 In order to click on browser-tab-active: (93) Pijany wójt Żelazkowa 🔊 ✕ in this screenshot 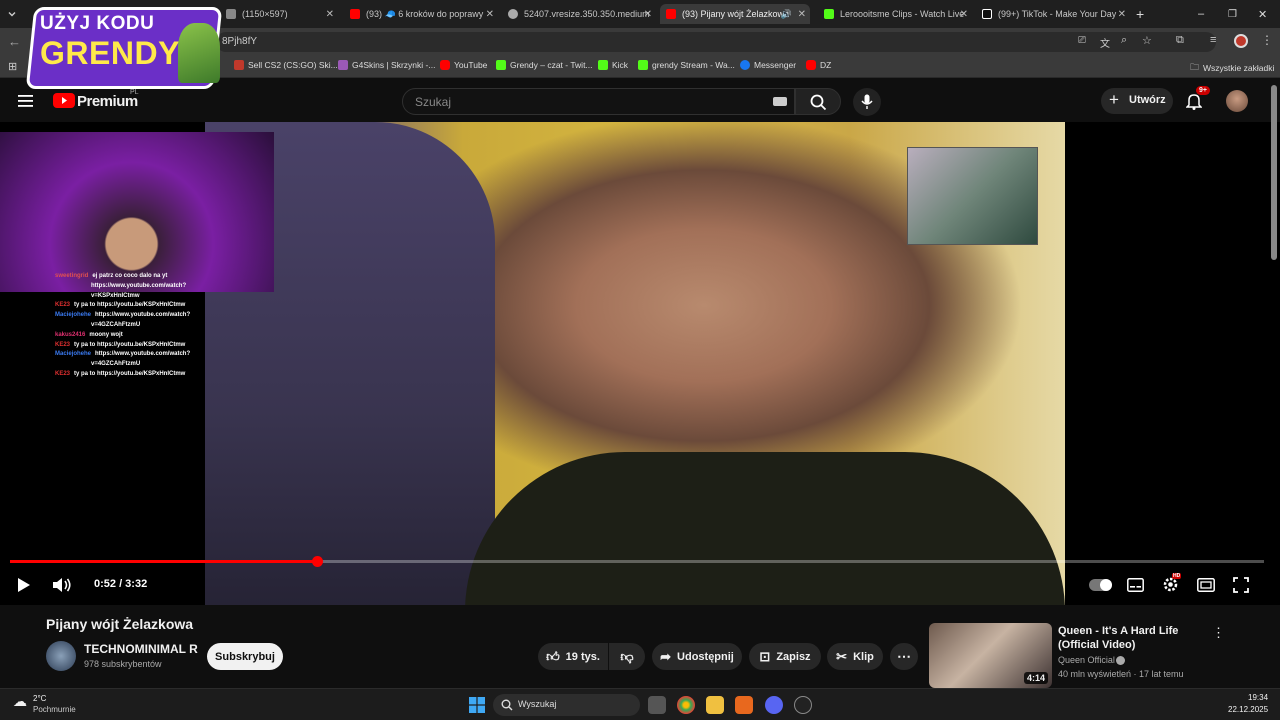, I will do `click(735, 14)`.